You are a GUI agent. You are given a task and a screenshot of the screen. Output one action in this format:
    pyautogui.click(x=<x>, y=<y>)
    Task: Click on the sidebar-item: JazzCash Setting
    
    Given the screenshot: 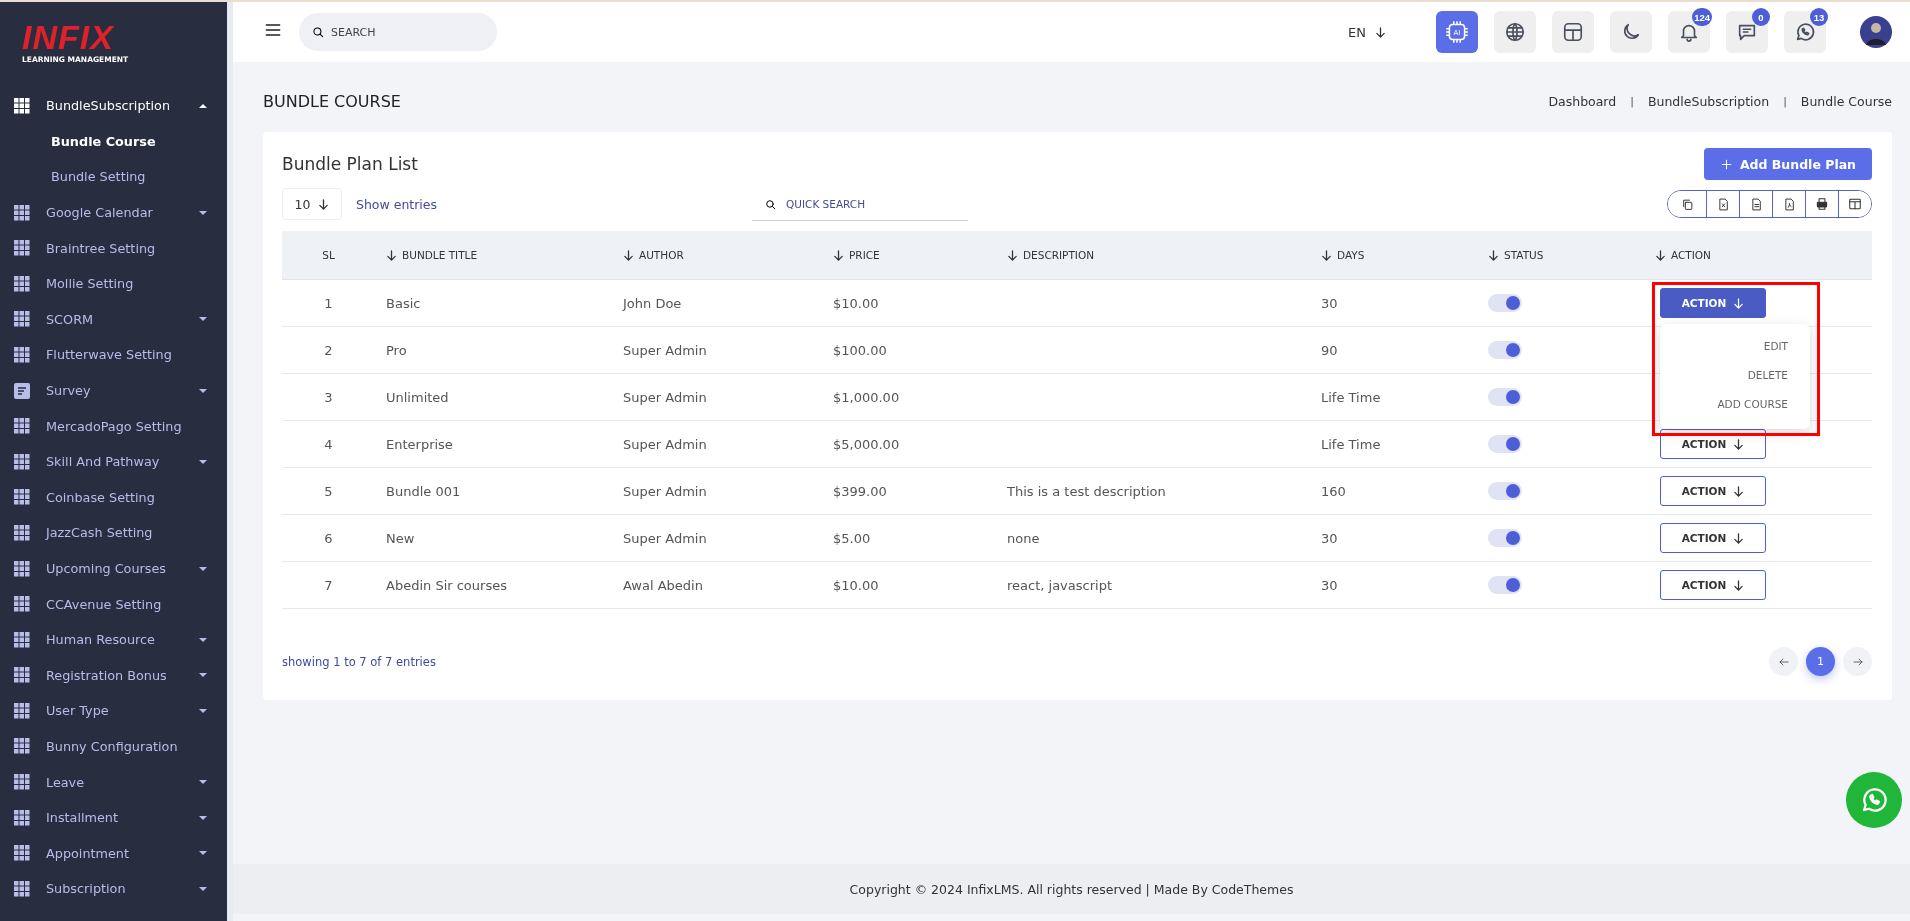 What is the action you would take?
    pyautogui.click(x=113, y=533)
    